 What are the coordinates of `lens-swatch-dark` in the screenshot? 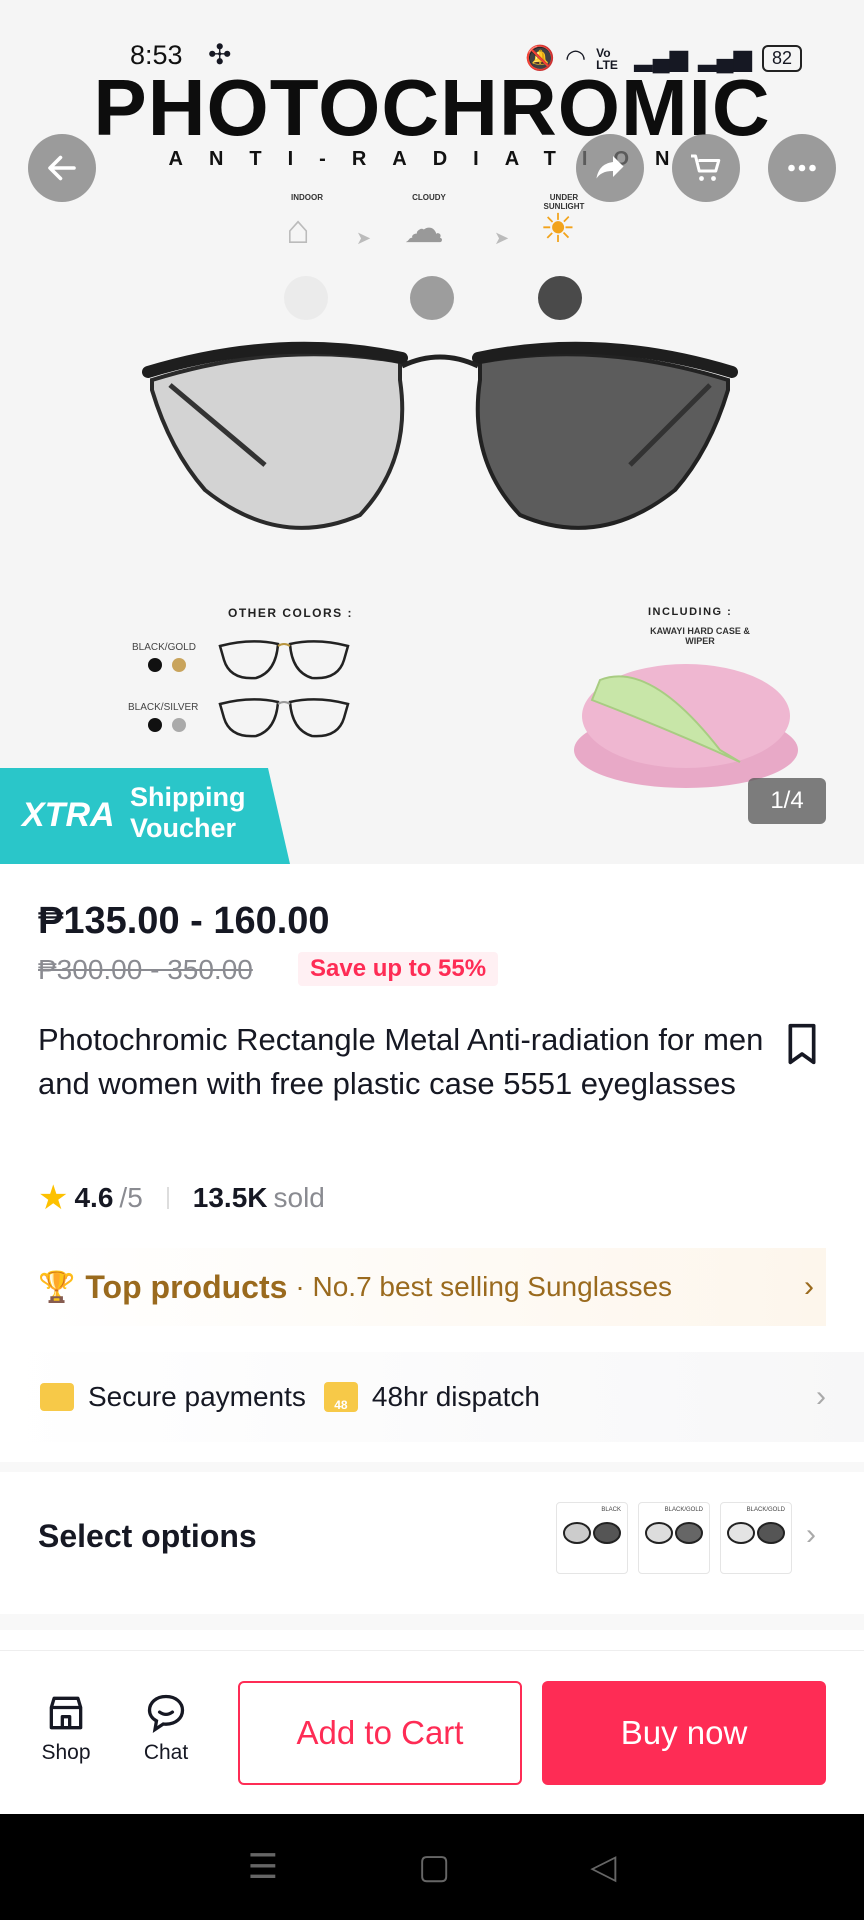 It's located at (560, 298).